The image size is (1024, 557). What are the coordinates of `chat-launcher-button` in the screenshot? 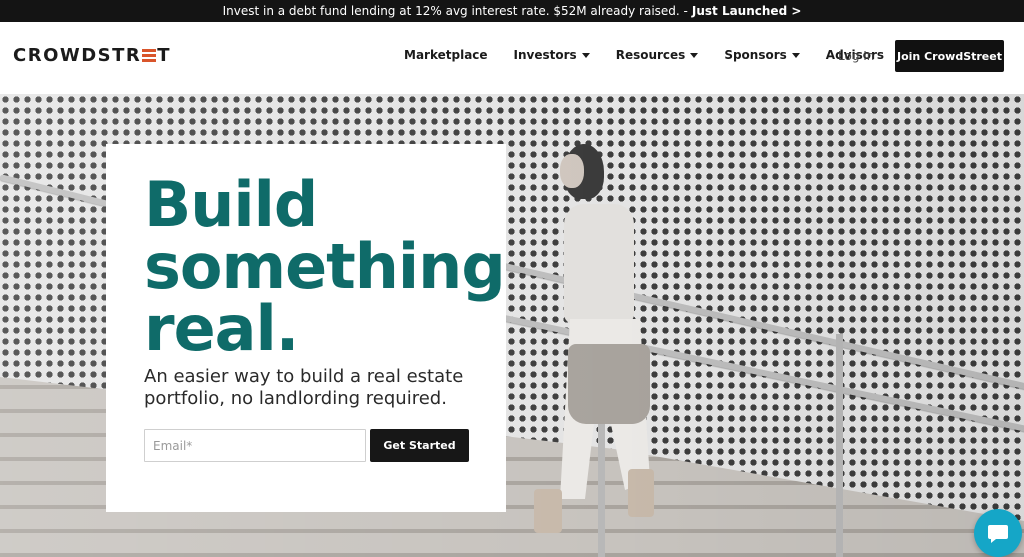 It's located at (998, 533).